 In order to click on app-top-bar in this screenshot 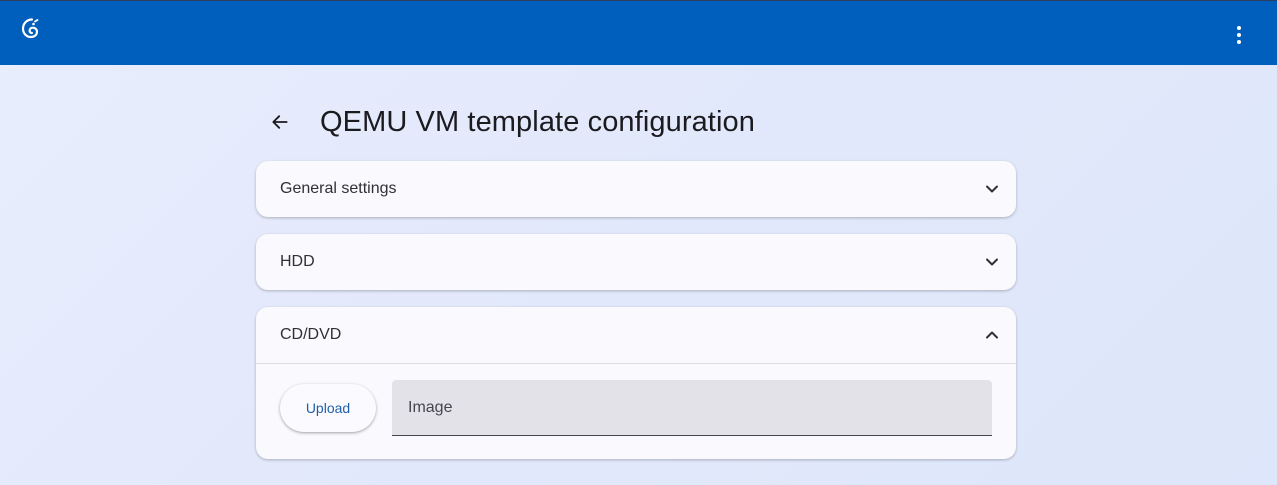, I will do `click(638, 32)`.